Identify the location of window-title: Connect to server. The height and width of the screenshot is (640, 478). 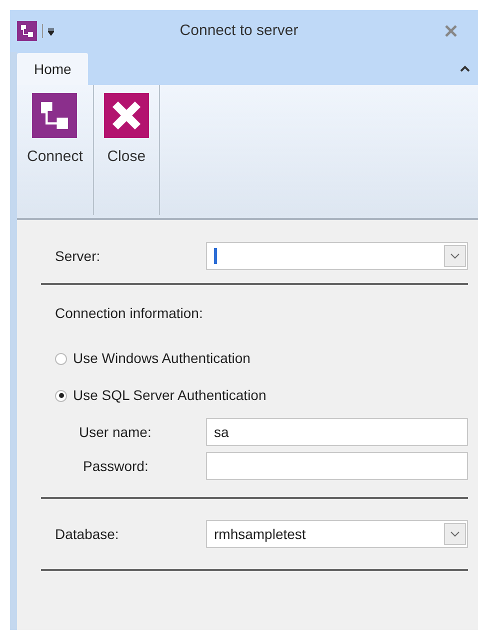
(239, 30).